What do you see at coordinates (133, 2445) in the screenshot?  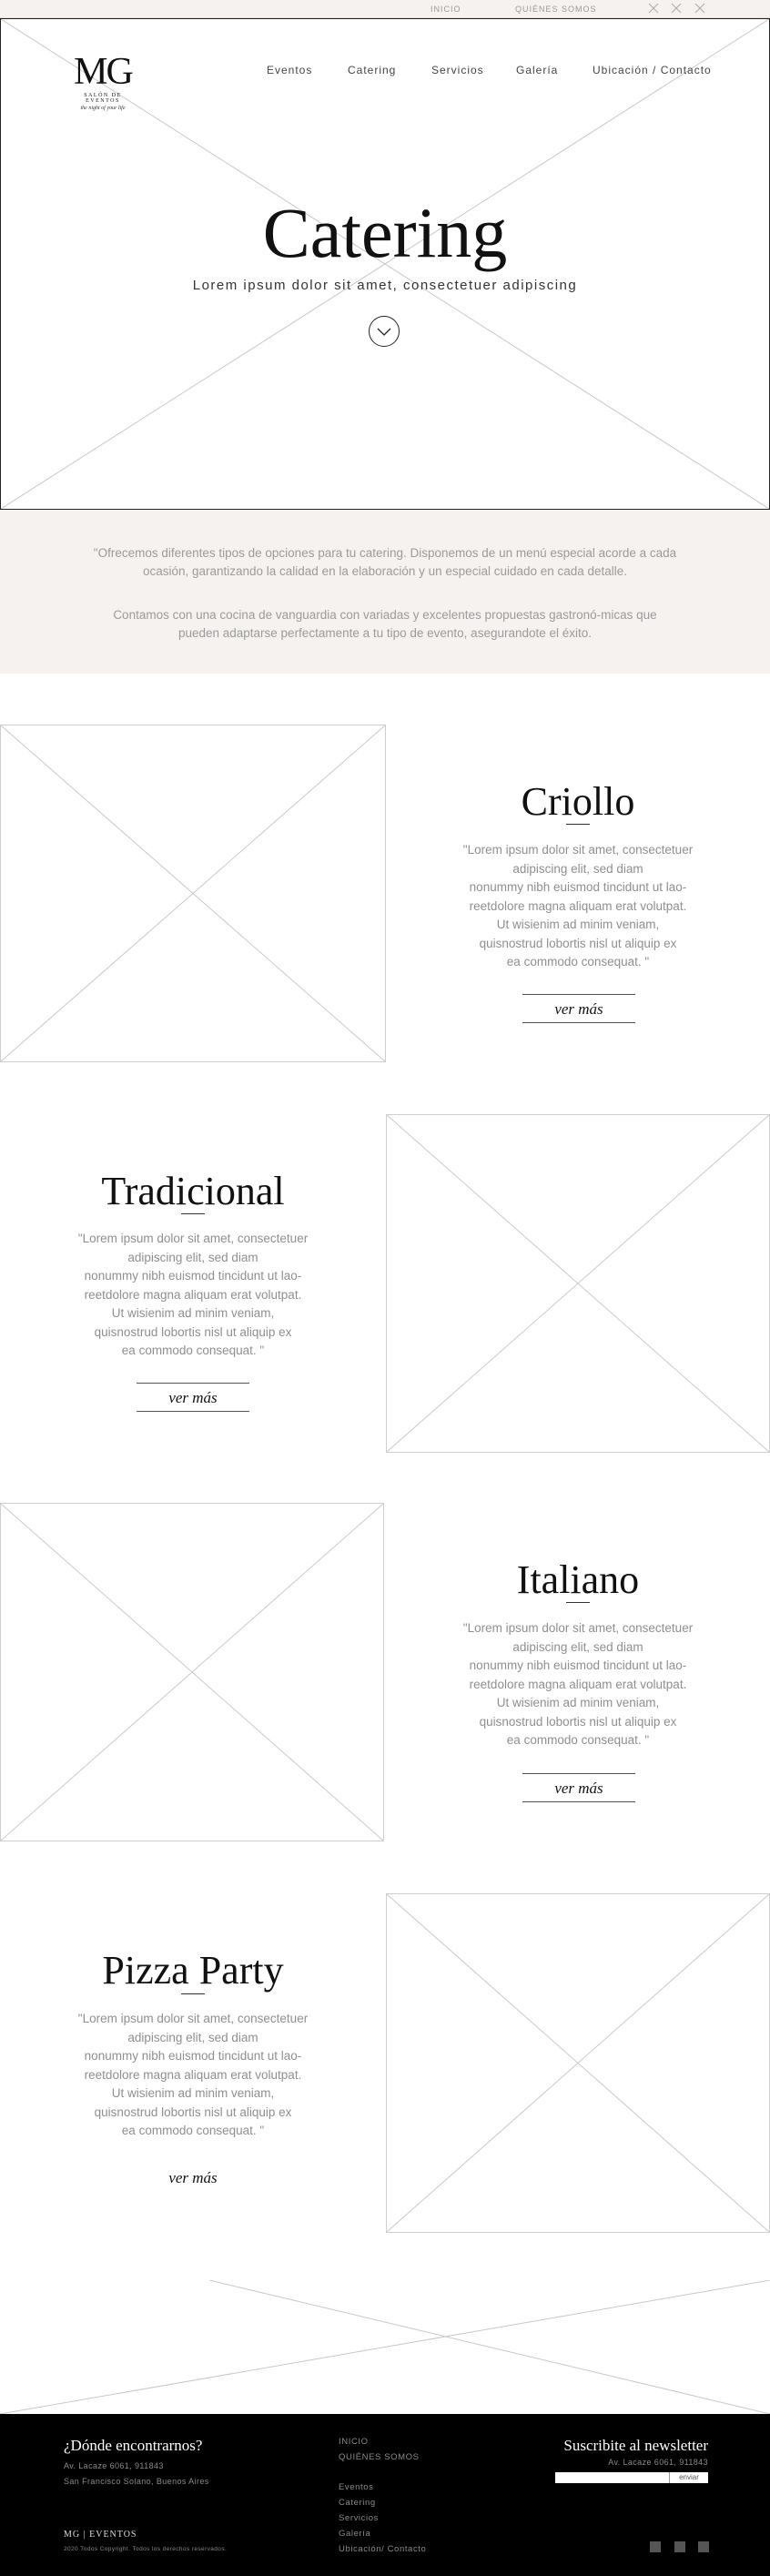 I see `footer-where-title: ¿Dónde encontrarnos?` at bounding box center [133, 2445].